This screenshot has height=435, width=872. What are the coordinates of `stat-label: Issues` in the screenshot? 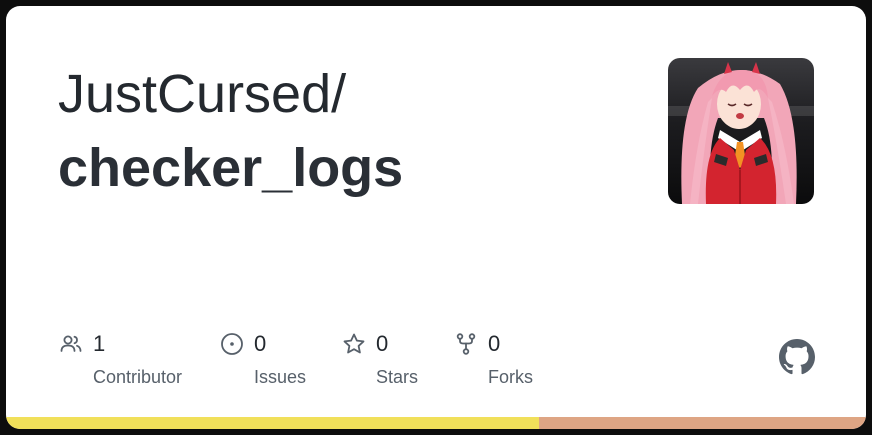 It's located at (280, 377).